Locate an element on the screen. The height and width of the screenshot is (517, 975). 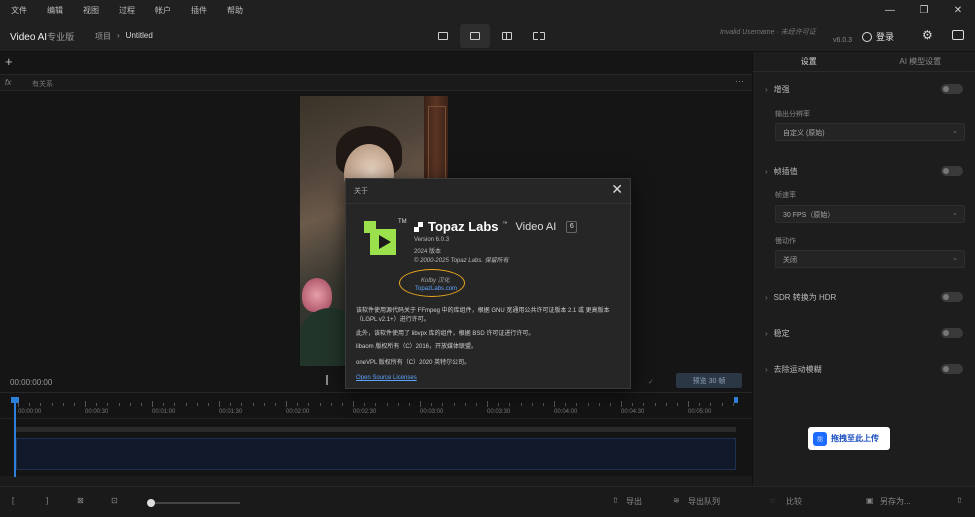
panel-toggle-icon is located at coordinates (958, 35).